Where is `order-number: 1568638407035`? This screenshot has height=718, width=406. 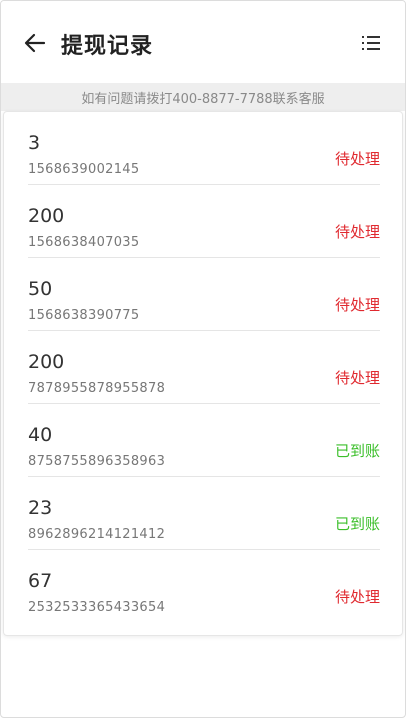
order-number: 1568638407035 is located at coordinates (84, 242).